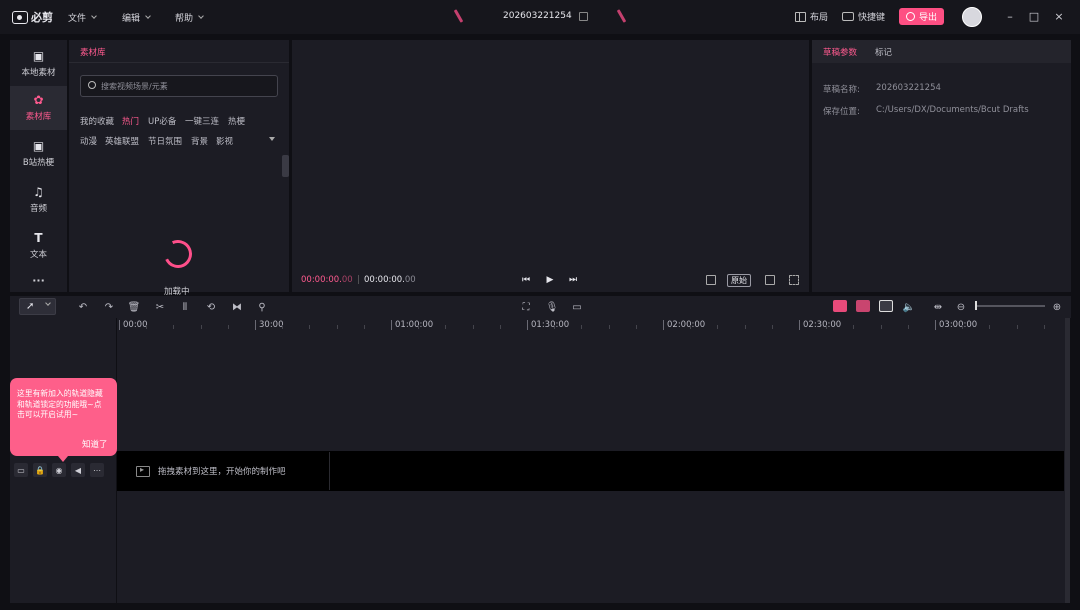 This screenshot has width=1080, height=610. Describe the element at coordinates (863, 306) in the screenshot. I see `toggle-link-button` at that location.